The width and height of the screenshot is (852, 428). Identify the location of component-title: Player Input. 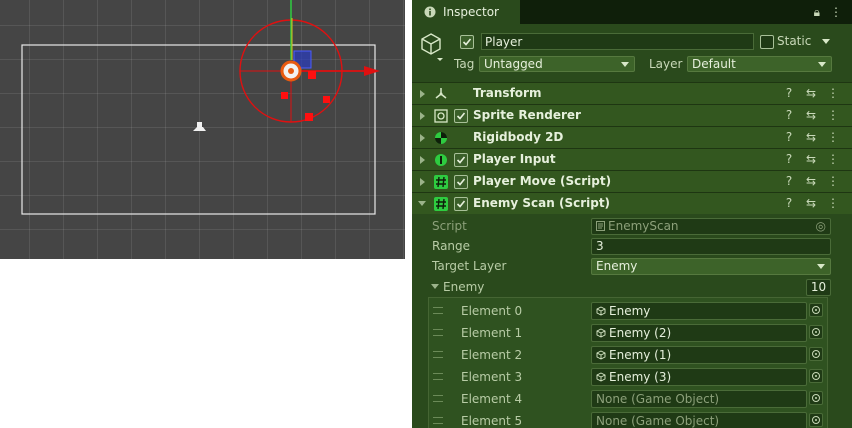
(514, 159).